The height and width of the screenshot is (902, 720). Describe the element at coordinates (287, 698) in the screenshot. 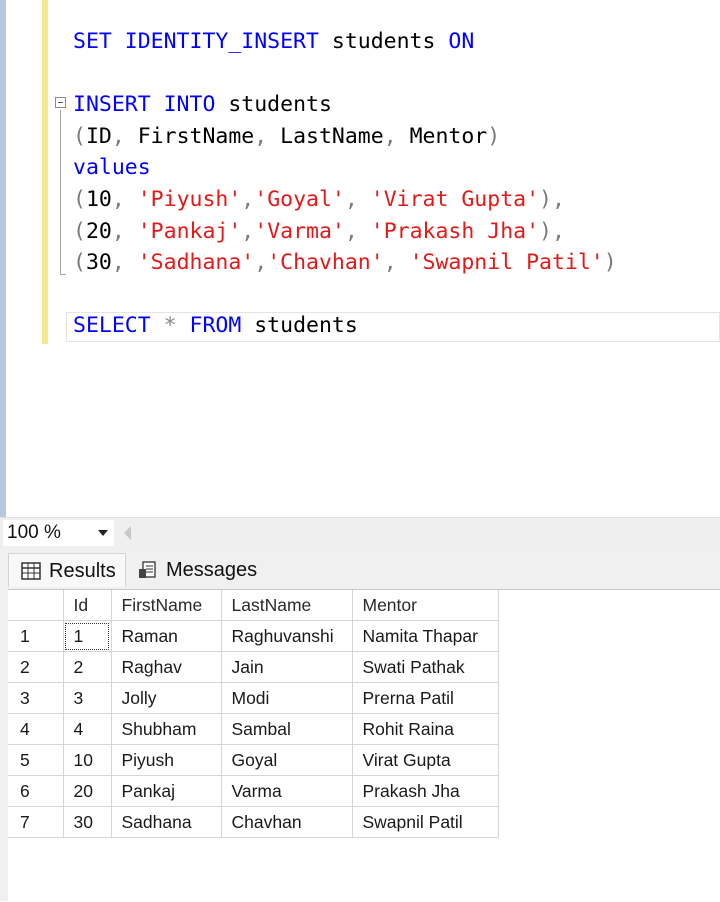

I see `cell-lastname: Modi` at that location.